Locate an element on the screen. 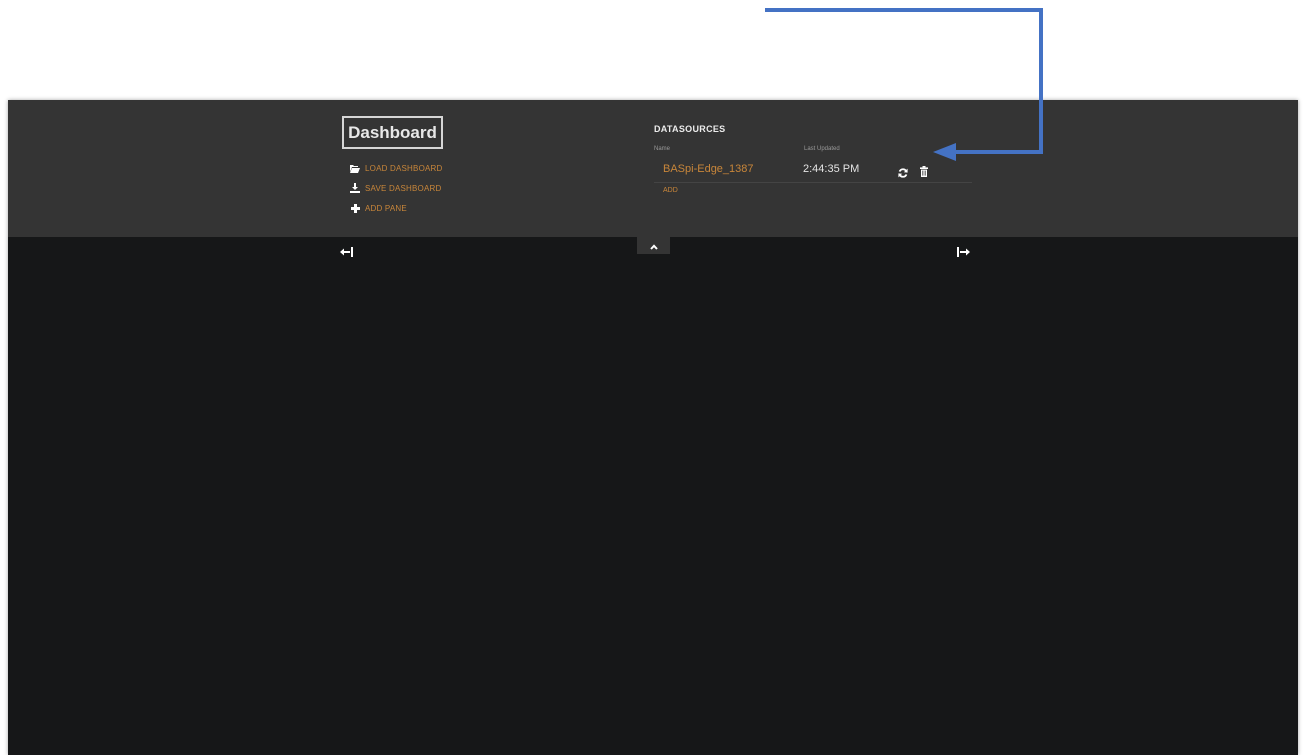 This screenshot has width=1306, height=755. arrow-right-bar-icon is located at coordinates (963, 250).